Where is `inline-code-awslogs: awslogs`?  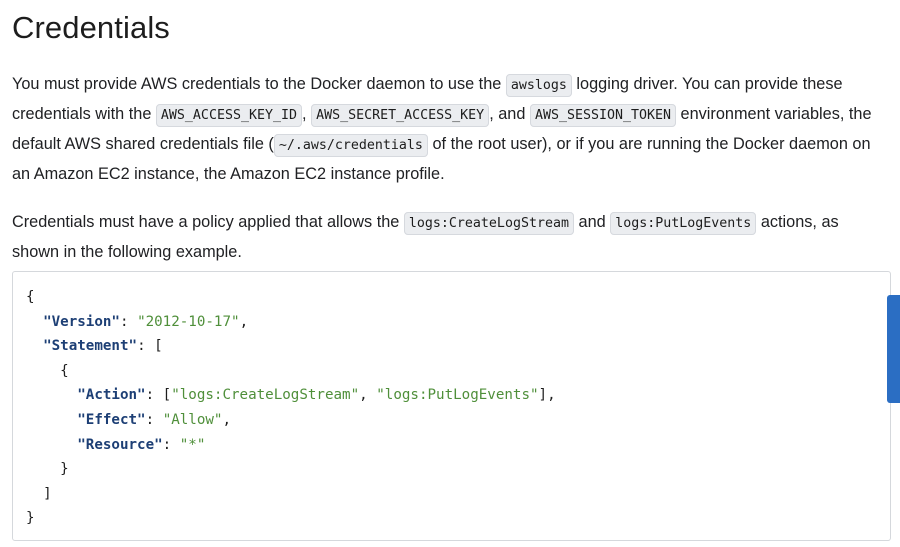
inline-code-awslogs: awslogs is located at coordinates (538, 85).